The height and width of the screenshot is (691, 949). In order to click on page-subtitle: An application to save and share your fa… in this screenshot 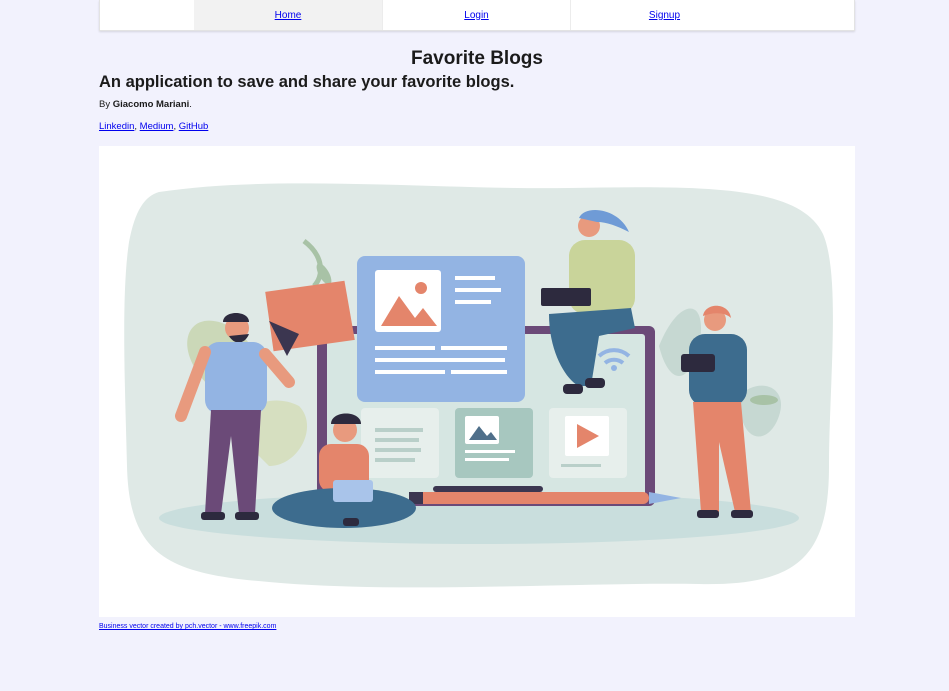, I will do `click(307, 82)`.